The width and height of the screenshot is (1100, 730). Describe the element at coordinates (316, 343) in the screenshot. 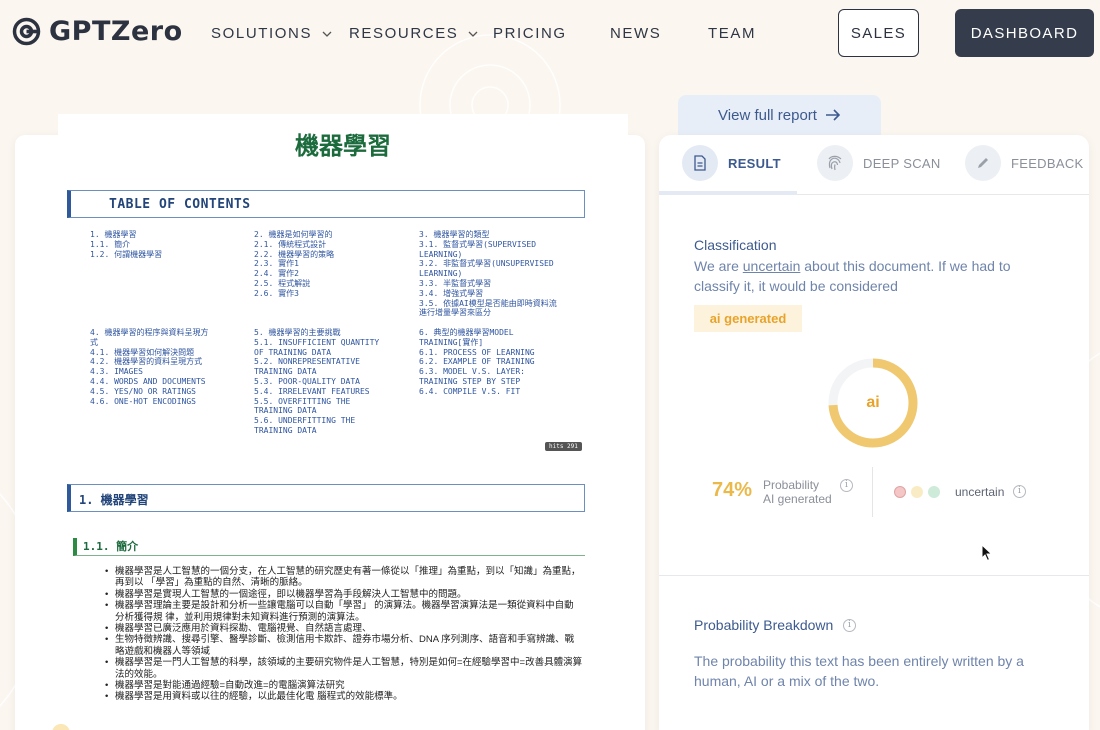

I see `toc-entry: 5.1. INSUFFICIENT QUANTITY` at that location.